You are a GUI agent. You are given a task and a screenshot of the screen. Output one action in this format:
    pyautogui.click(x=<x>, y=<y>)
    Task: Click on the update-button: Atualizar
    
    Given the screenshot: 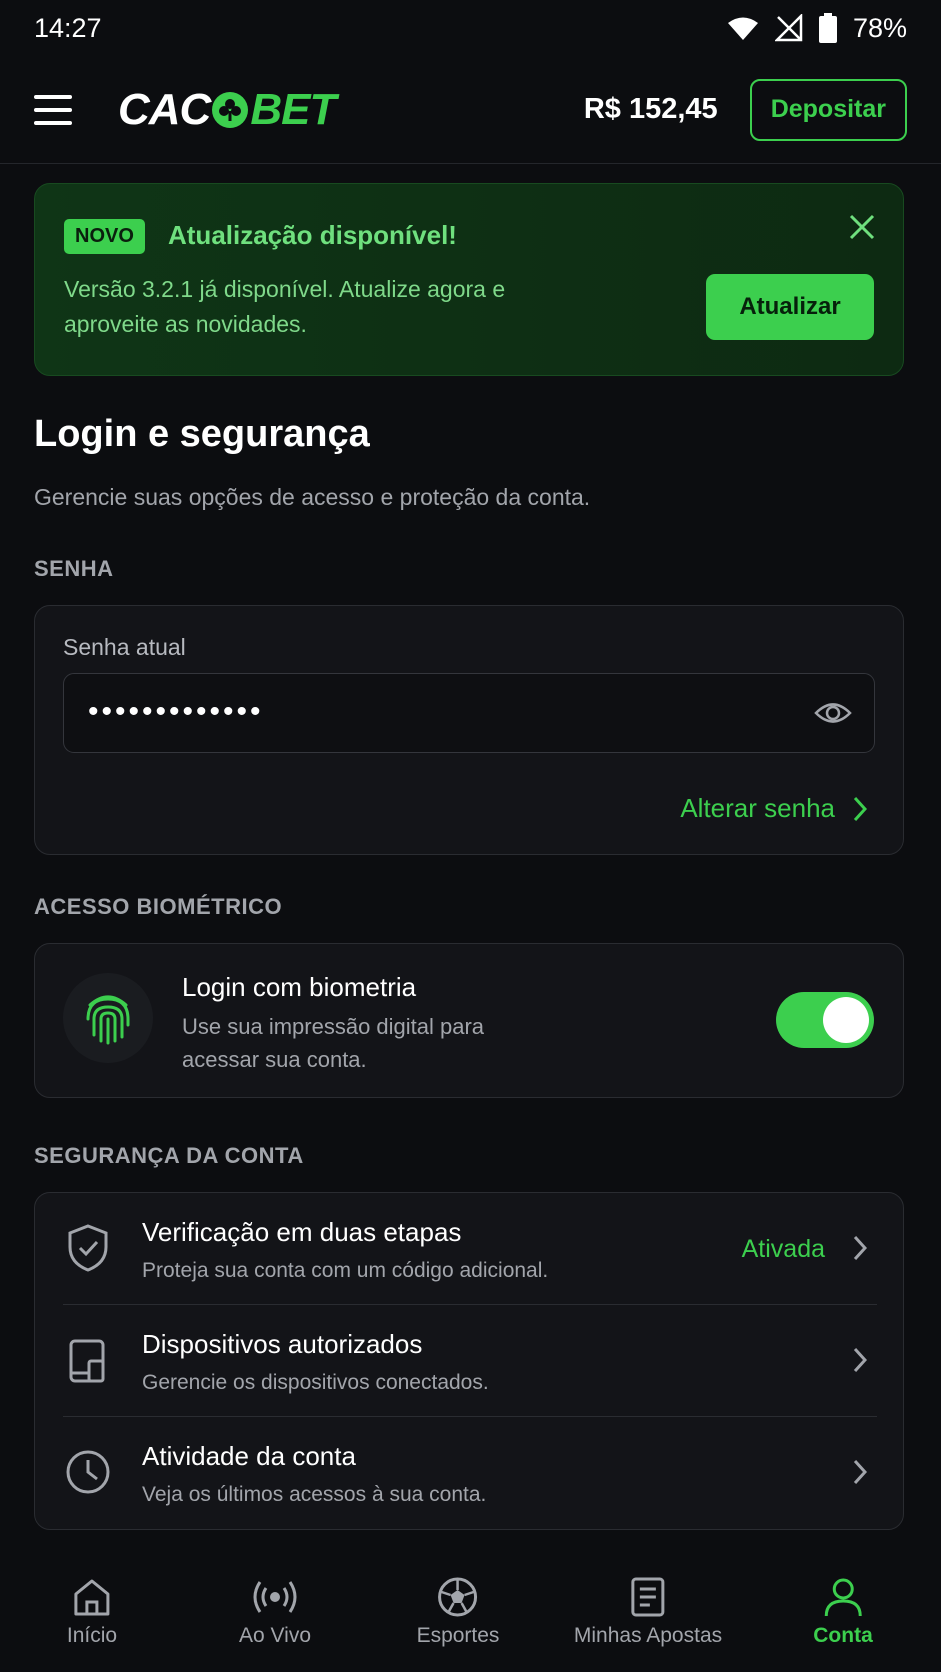 What is the action you would take?
    pyautogui.click(x=790, y=307)
    